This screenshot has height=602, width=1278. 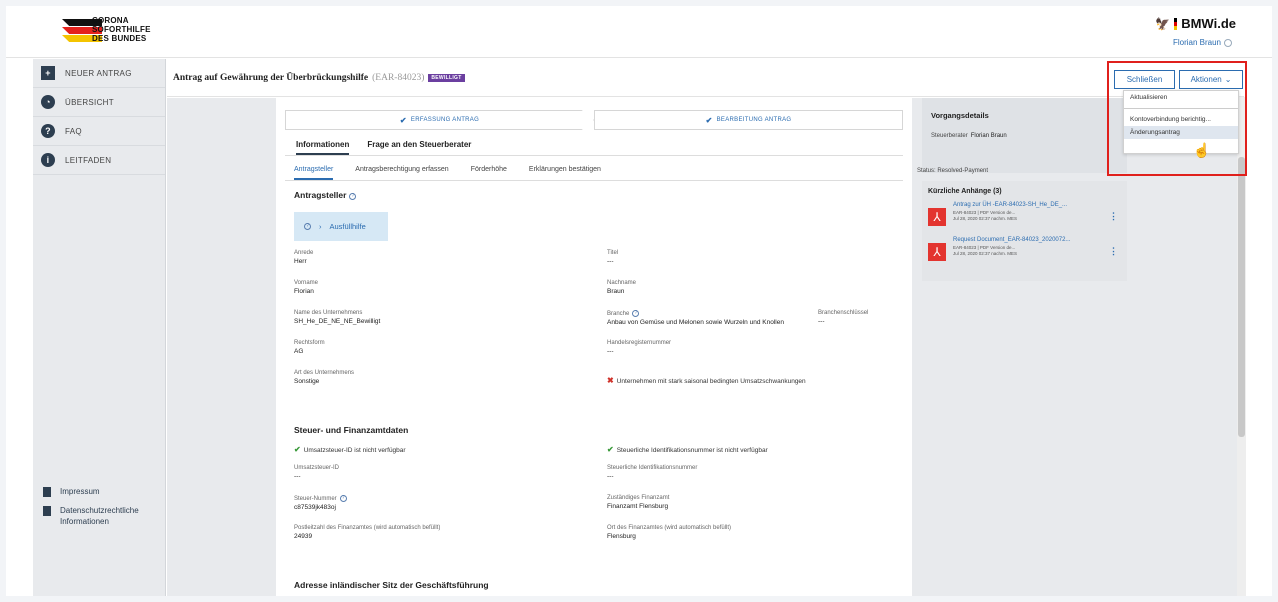 I want to click on question-icon: ?, so click(x=48, y=131).